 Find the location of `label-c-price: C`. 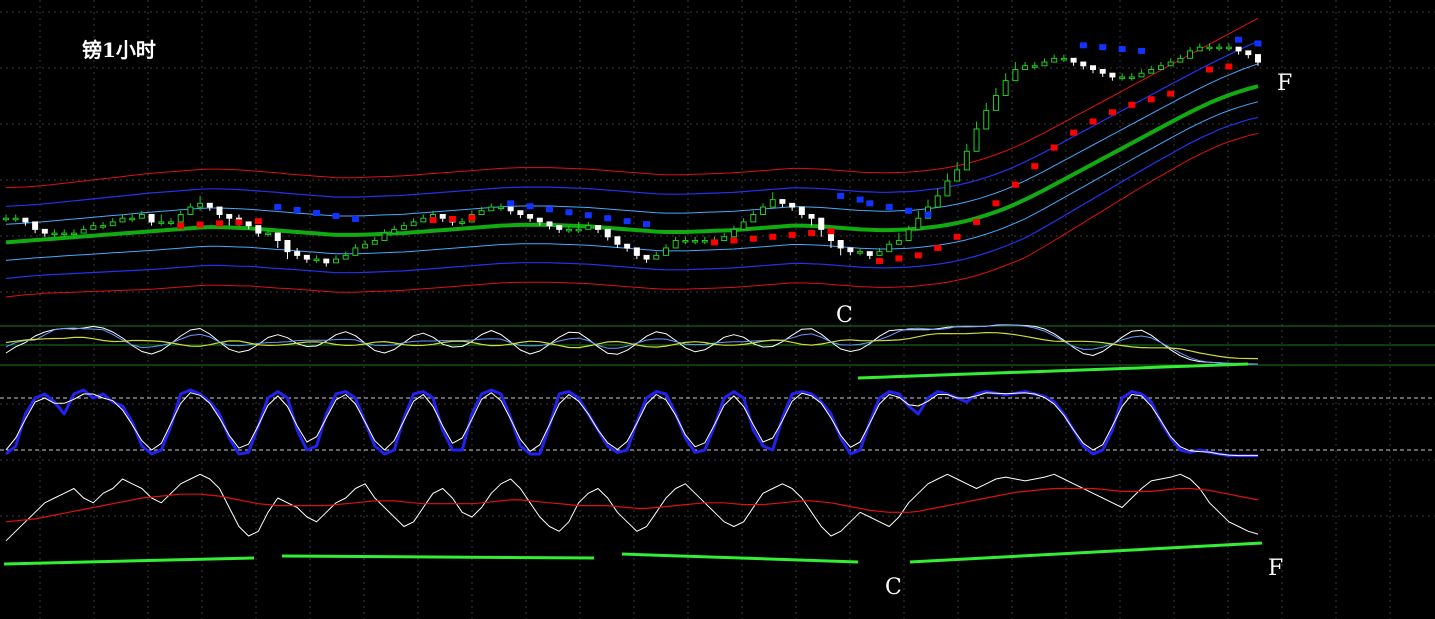

label-c-price: C is located at coordinates (844, 315).